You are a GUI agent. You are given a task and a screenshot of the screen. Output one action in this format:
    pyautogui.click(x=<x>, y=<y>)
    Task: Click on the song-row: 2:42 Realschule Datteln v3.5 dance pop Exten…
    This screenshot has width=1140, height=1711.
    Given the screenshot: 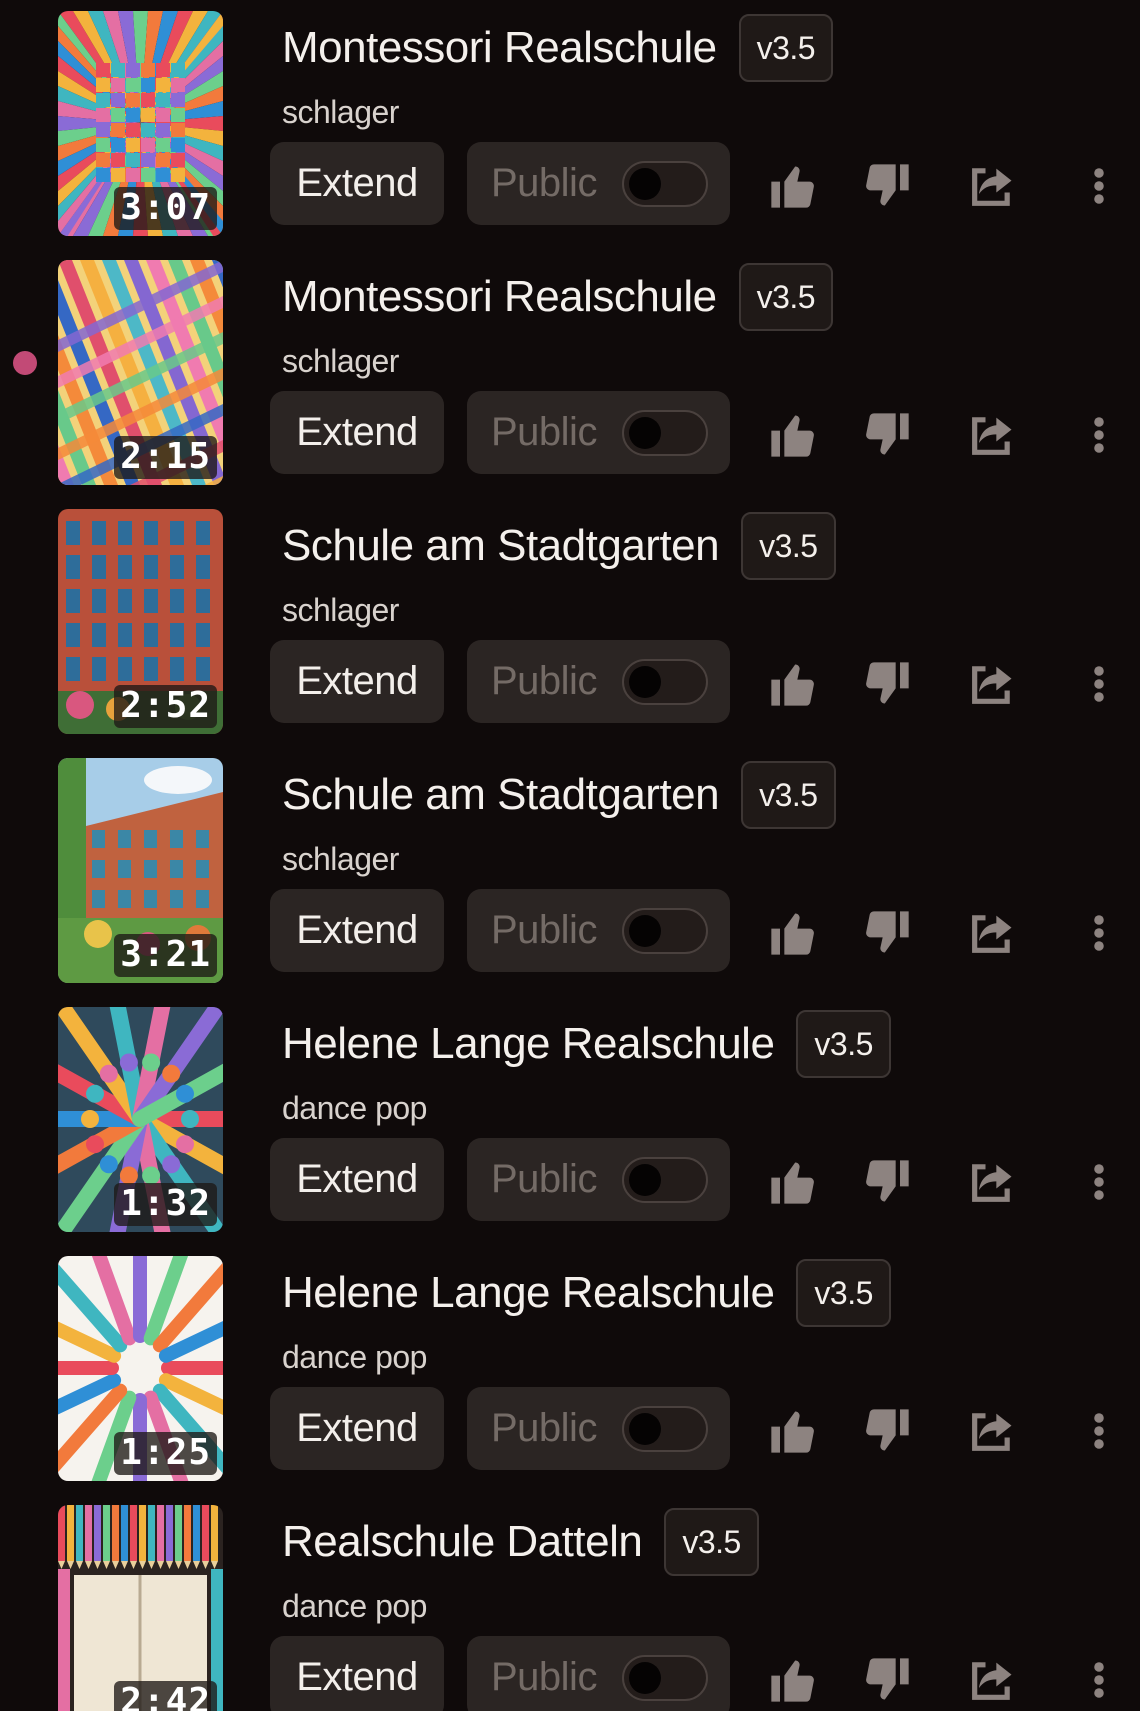 What is the action you would take?
    pyautogui.click(x=570, y=1602)
    